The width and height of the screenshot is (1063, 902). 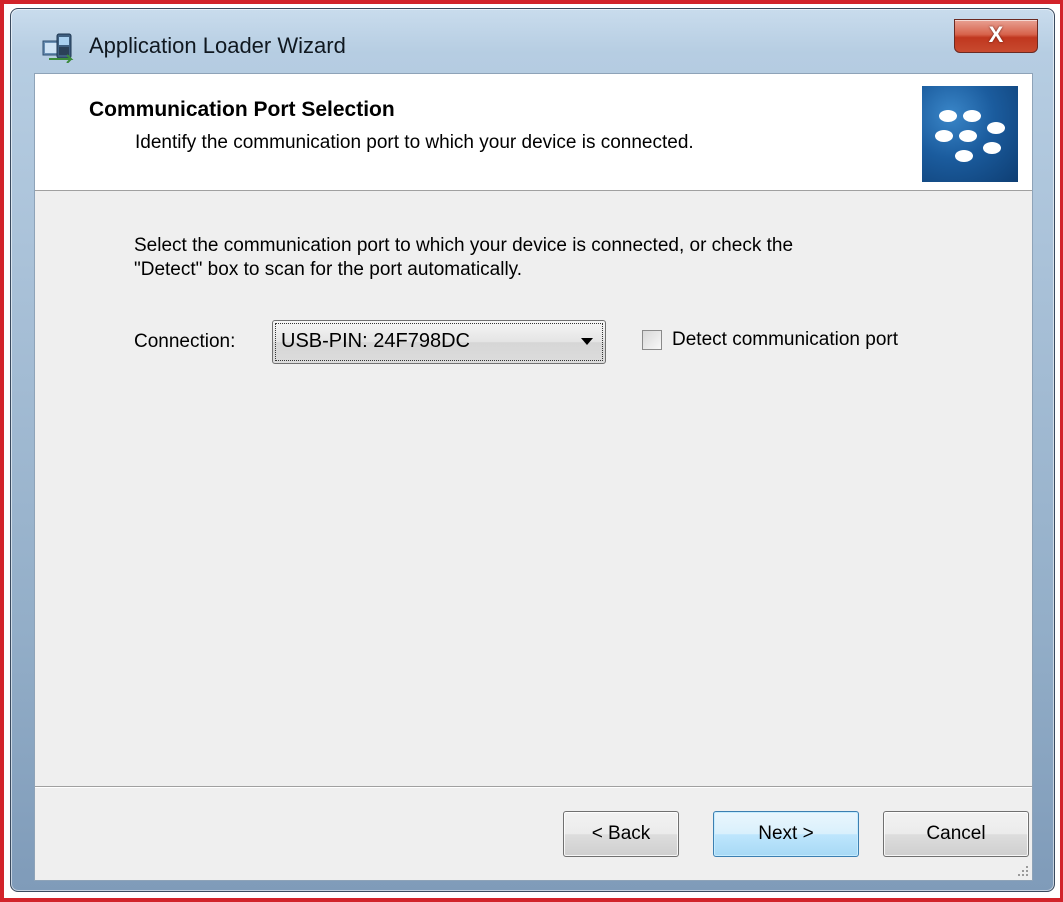 I want to click on cancel-button: Cancel, so click(x=956, y=834).